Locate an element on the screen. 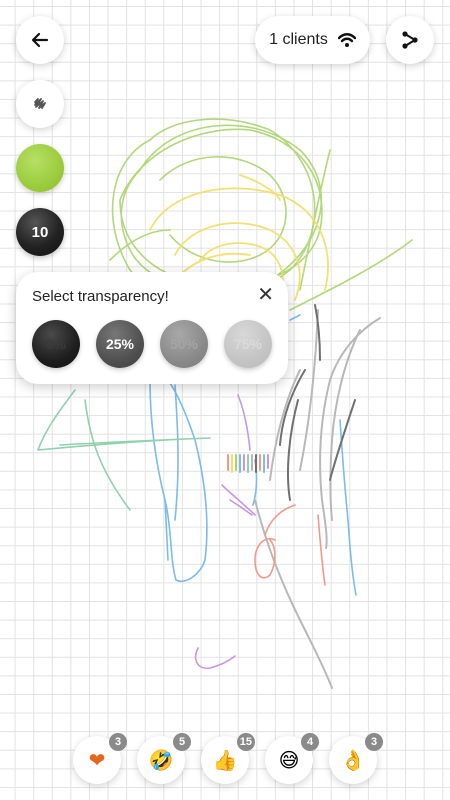 This screenshot has height=800, width=450. reaction-rofl-button: 🤣 5 is located at coordinates (164, 758).